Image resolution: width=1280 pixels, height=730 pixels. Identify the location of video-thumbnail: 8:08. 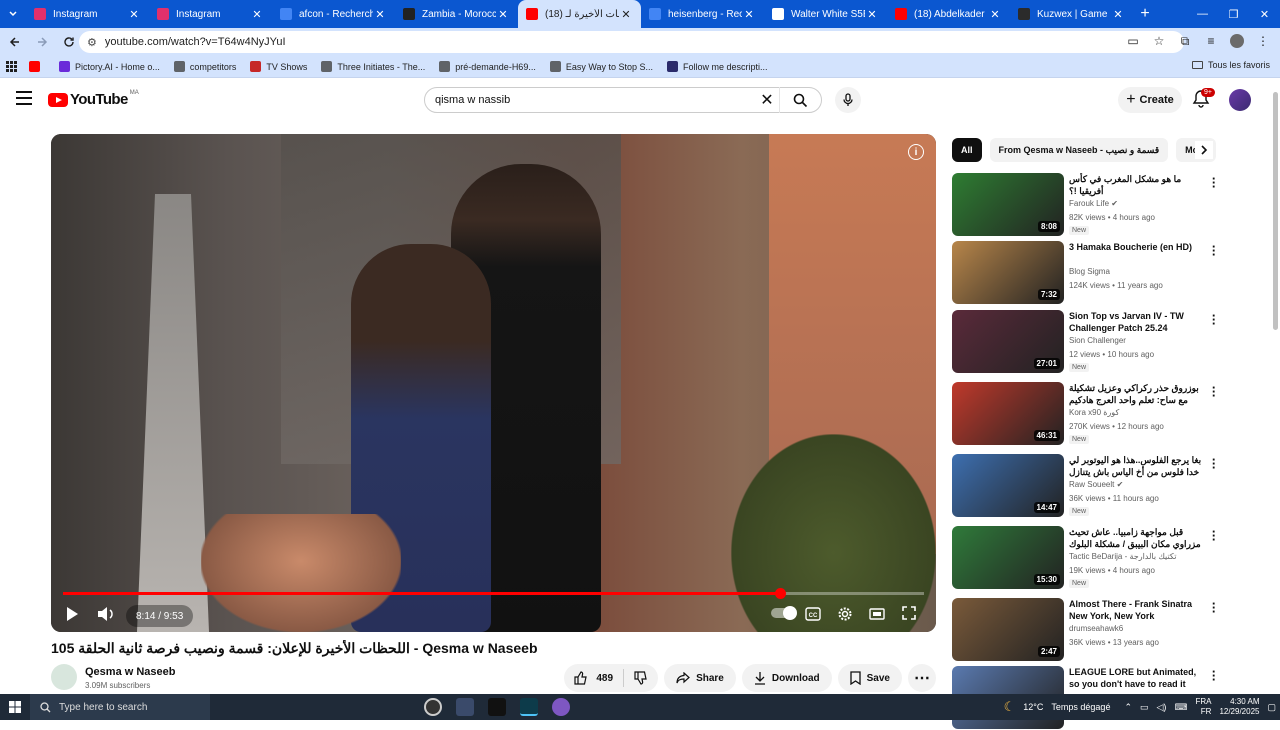
(1008, 204).